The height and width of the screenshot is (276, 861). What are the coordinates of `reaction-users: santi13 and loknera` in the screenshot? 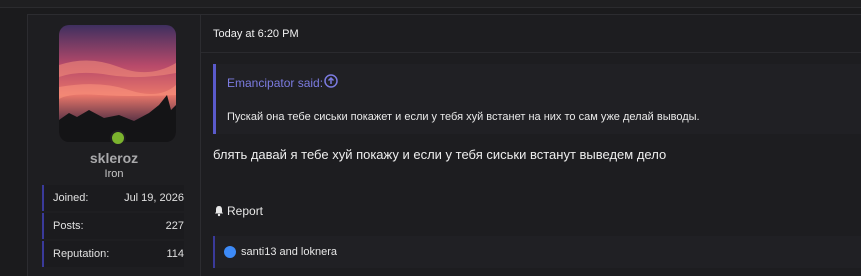 It's located at (289, 252).